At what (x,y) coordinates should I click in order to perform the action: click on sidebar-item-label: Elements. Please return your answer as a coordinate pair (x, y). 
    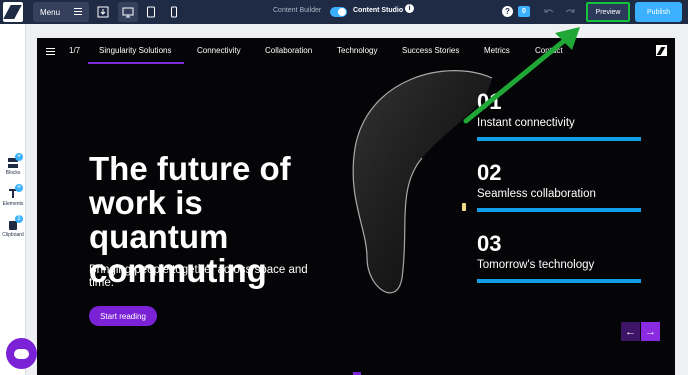
    Looking at the image, I should click on (13, 204).